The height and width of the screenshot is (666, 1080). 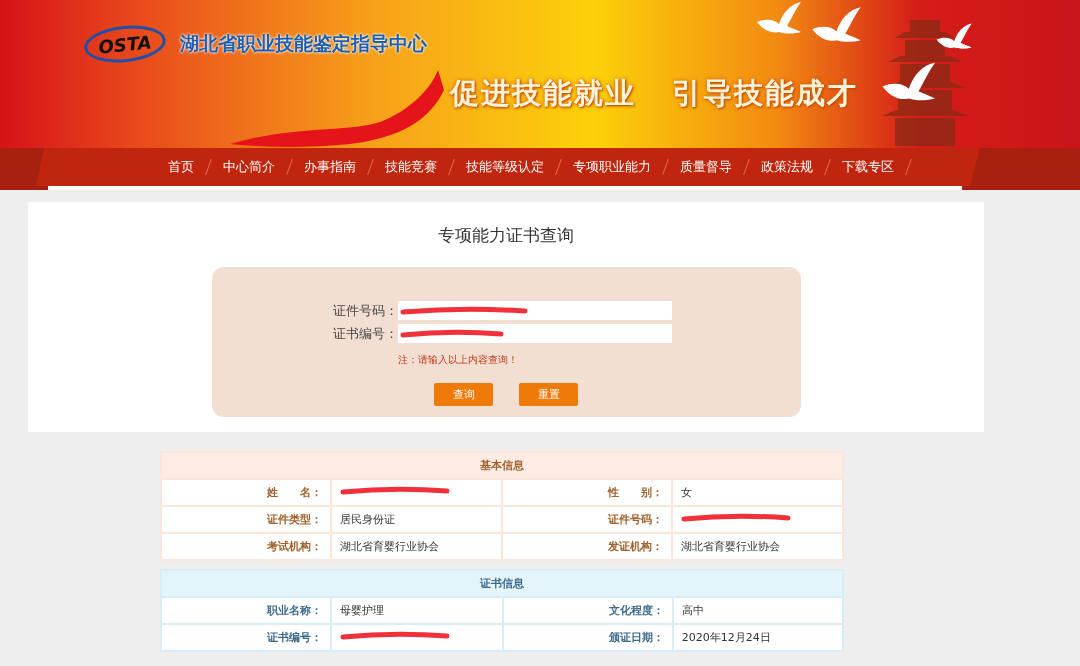 I want to click on table-cell: 性 别：, so click(x=587, y=492).